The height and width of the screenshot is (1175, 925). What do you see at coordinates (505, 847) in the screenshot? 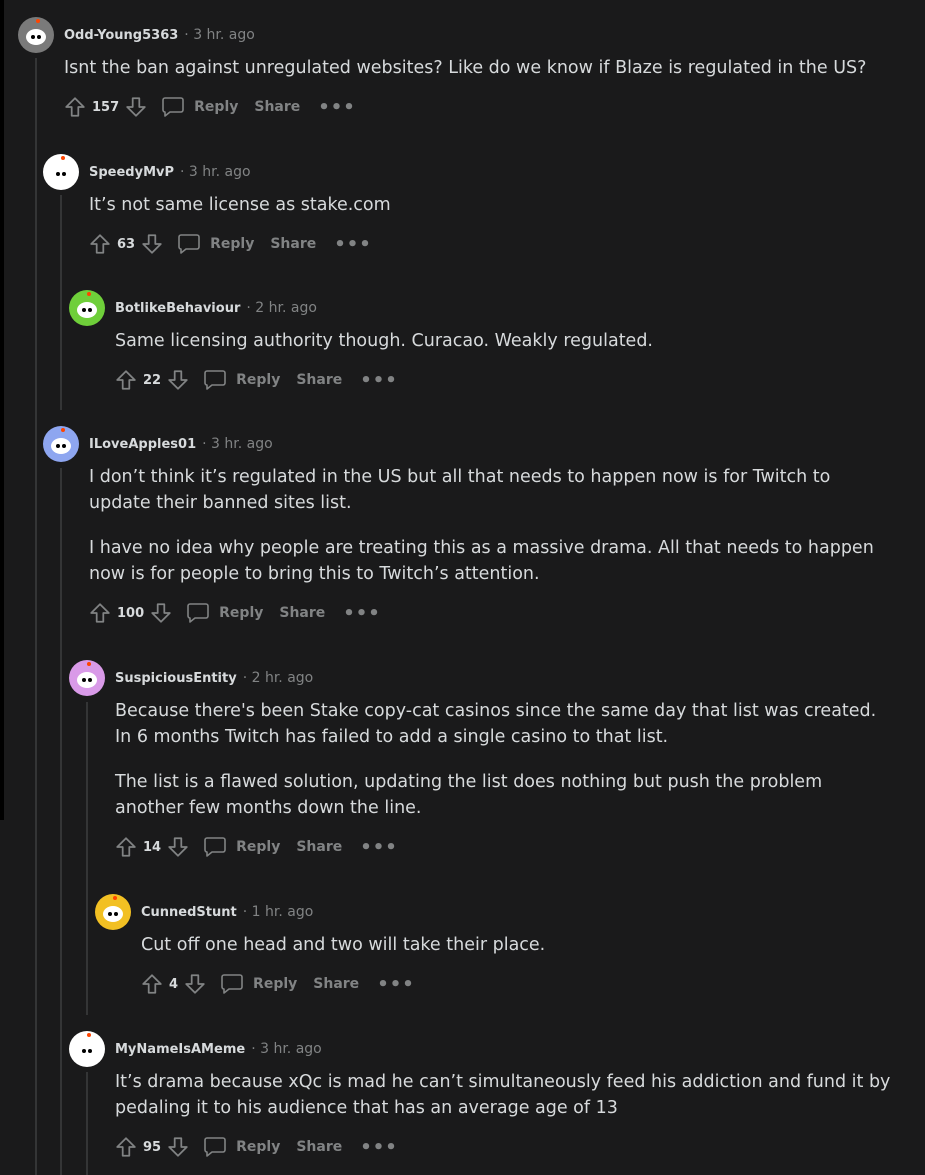
I see `comment-actions: 14 Reply Share •••` at bounding box center [505, 847].